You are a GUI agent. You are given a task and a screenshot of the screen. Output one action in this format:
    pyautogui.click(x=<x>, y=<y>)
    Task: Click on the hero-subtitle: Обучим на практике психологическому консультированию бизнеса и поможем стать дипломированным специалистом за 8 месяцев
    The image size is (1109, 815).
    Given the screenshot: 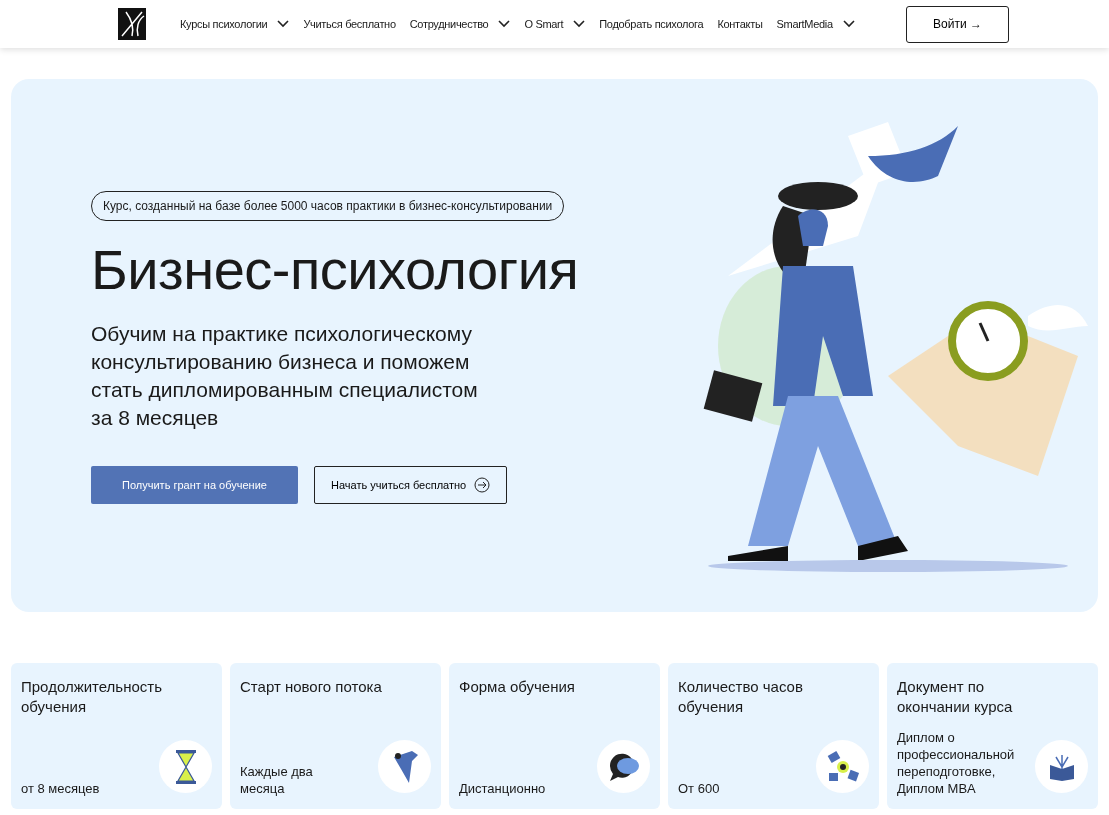 What is the action you would take?
    pyautogui.click(x=285, y=376)
    